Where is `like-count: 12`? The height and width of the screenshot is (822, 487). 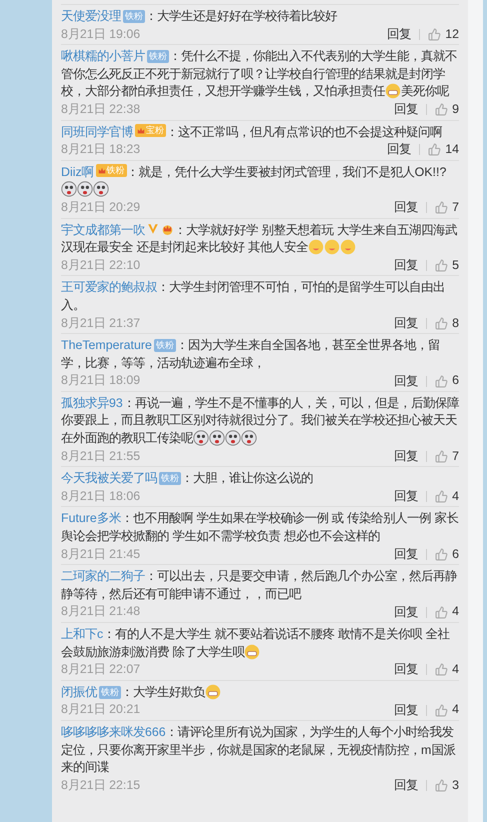 like-count: 12 is located at coordinates (452, 34).